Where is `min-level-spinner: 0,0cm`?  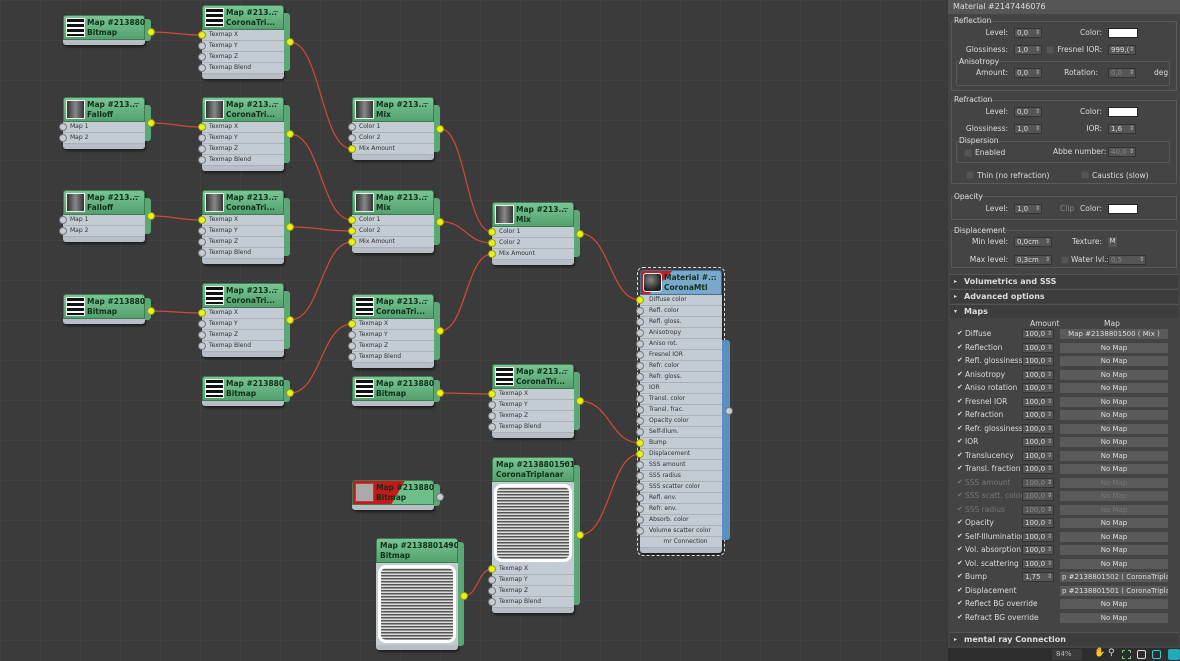 min-level-spinner: 0,0cm is located at coordinates (1033, 242).